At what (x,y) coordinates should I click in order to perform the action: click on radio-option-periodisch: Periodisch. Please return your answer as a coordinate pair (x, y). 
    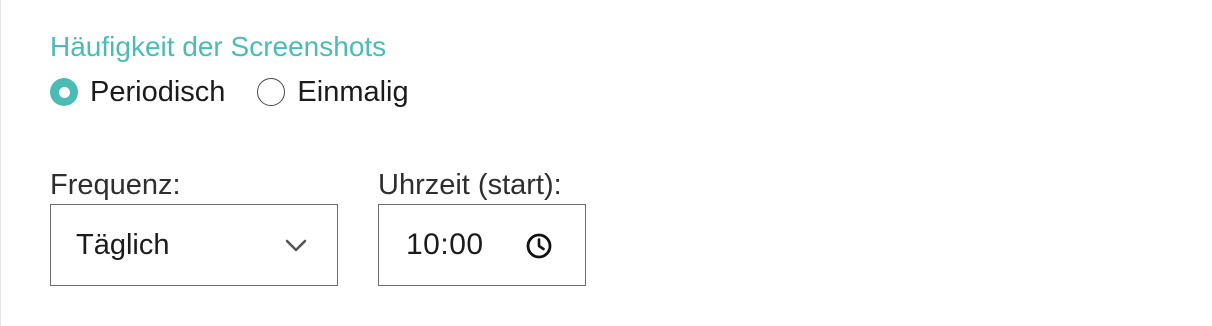
    Looking at the image, I should click on (137, 92).